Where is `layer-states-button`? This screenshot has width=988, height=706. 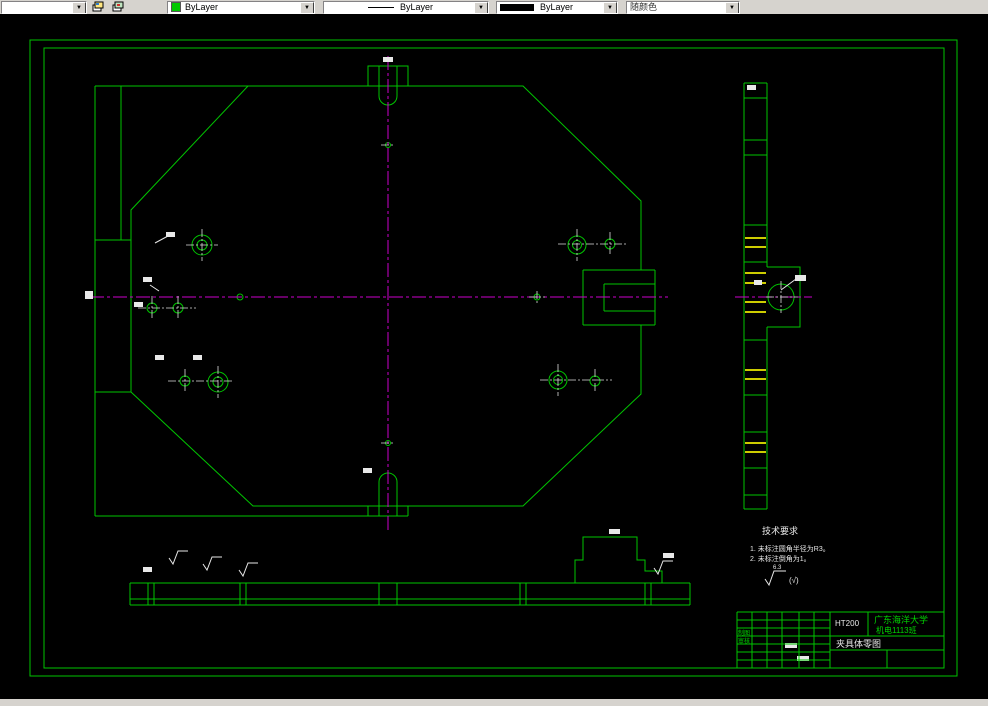 layer-states-button is located at coordinates (118, 7).